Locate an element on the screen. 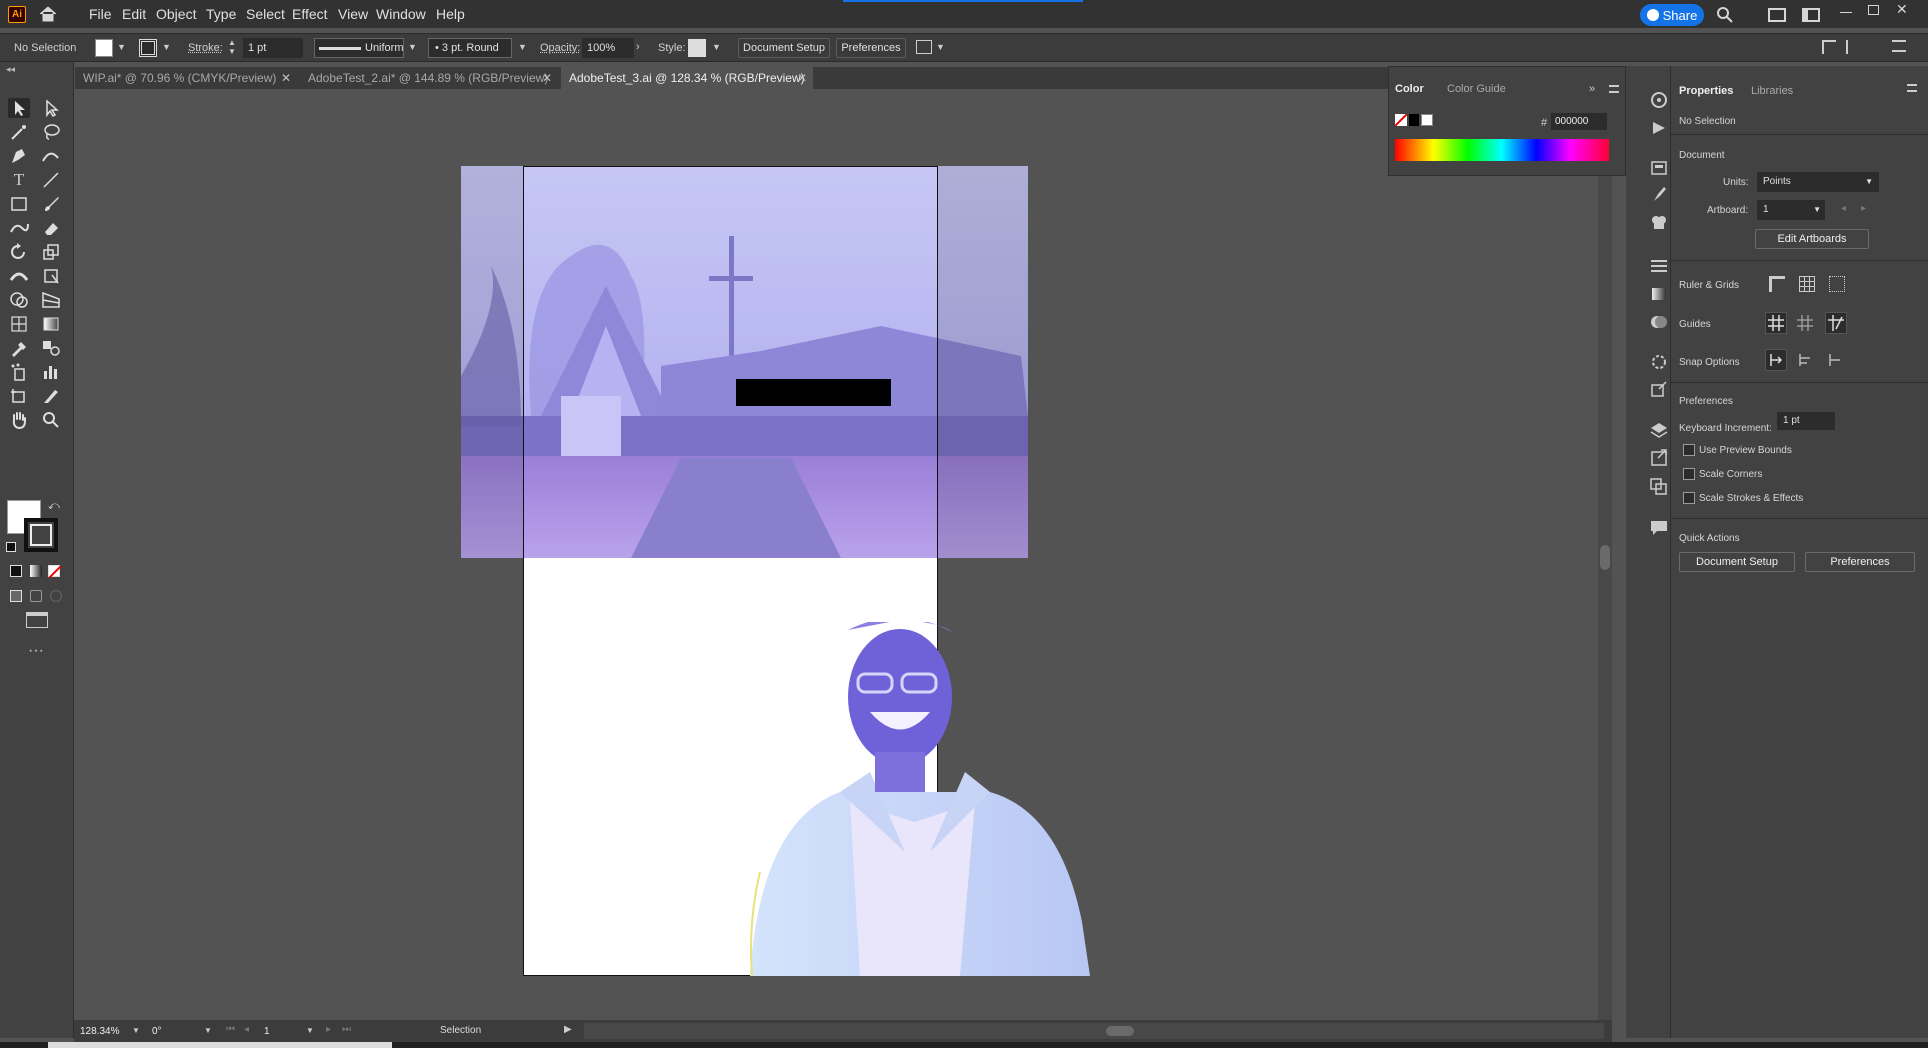  brush-select: • 3 pt. Round is located at coordinates (470, 48).